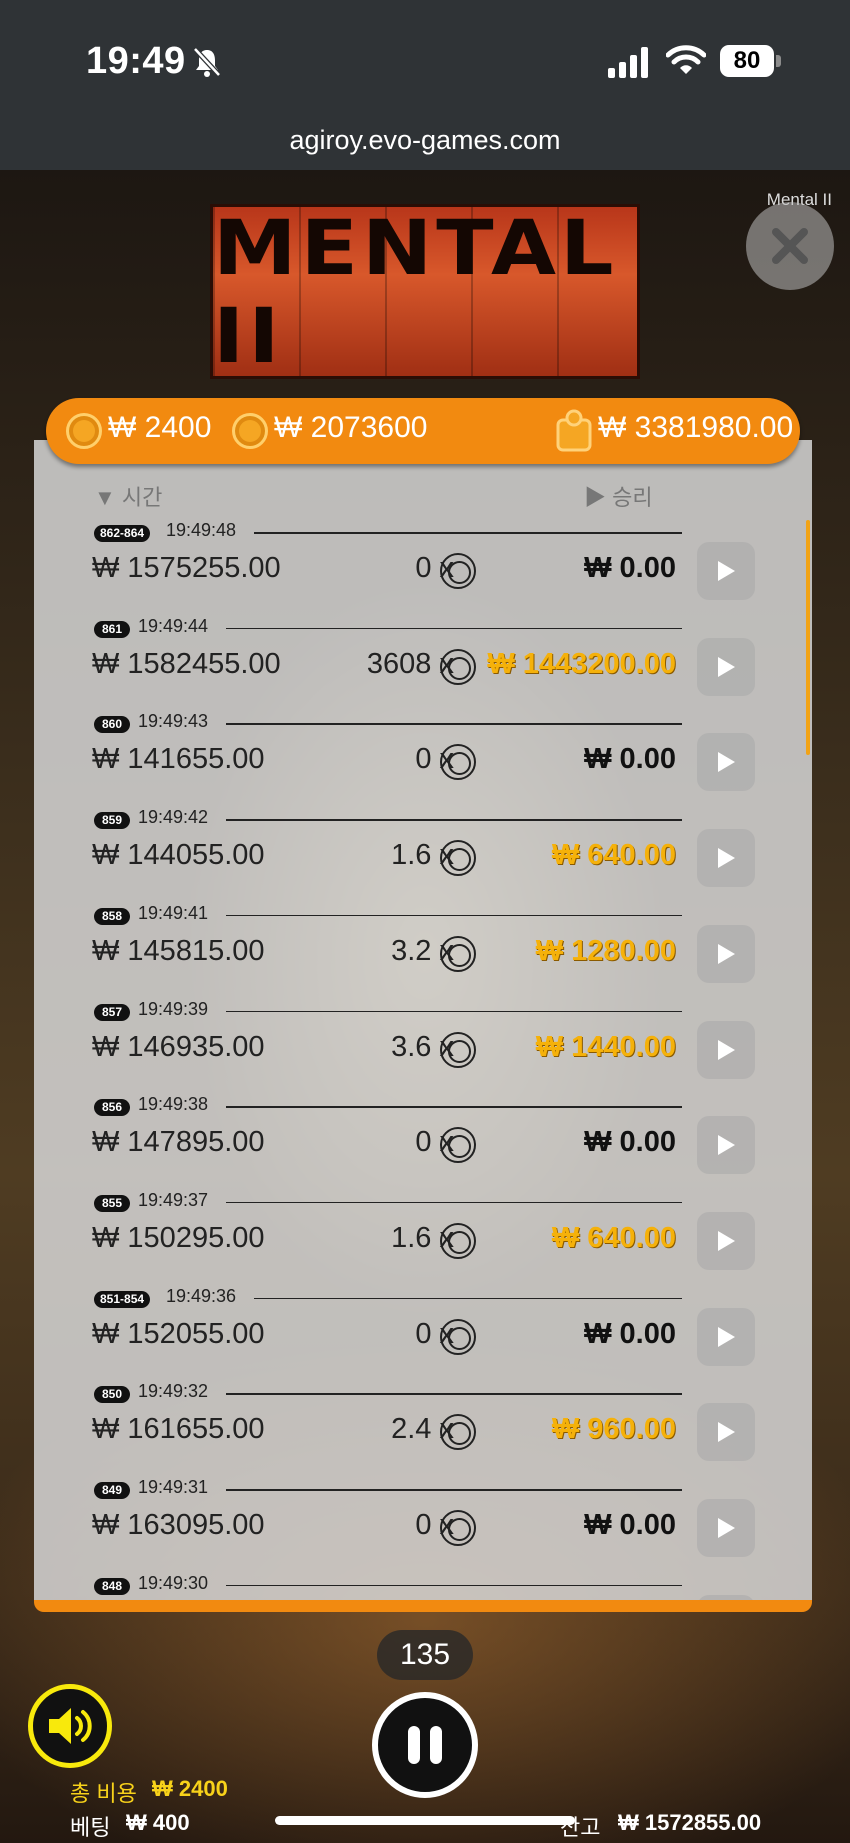  I want to click on balance-label: 잔고, so click(580, 1827).